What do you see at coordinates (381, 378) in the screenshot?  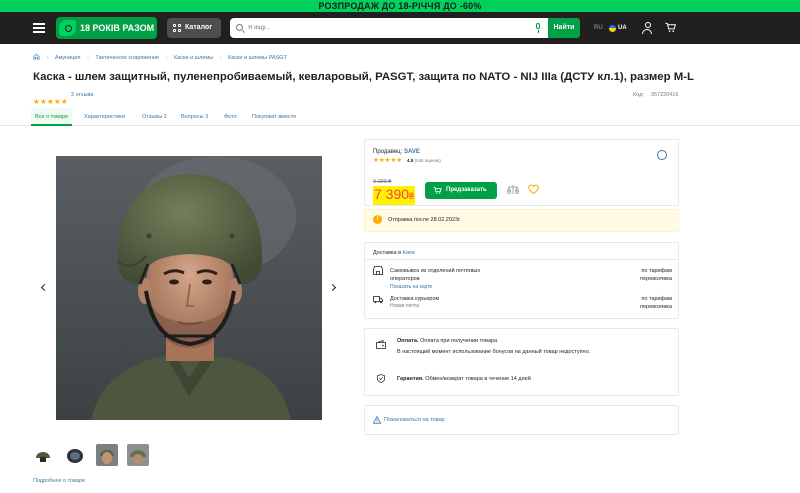 I see `shield-icon` at bounding box center [381, 378].